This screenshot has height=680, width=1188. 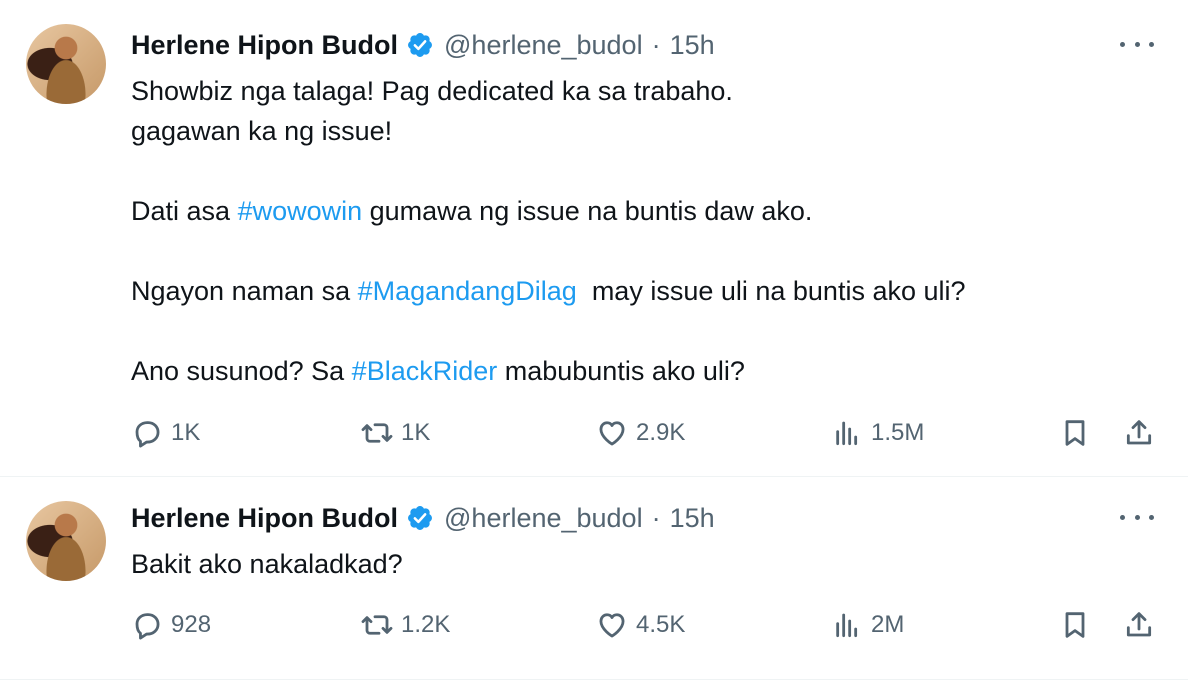 What do you see at coordinates (888, 624) in the screenshot?
I see `views-count: 2M` at bounding box center [888, 624].